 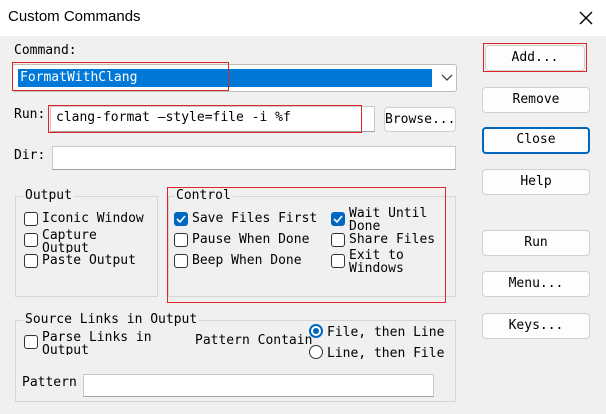 What do you see at coordinates (251, 239) in the screenshot?
I see `pause-when-done-label: Pause When Done` at bounding box center [251, 239].